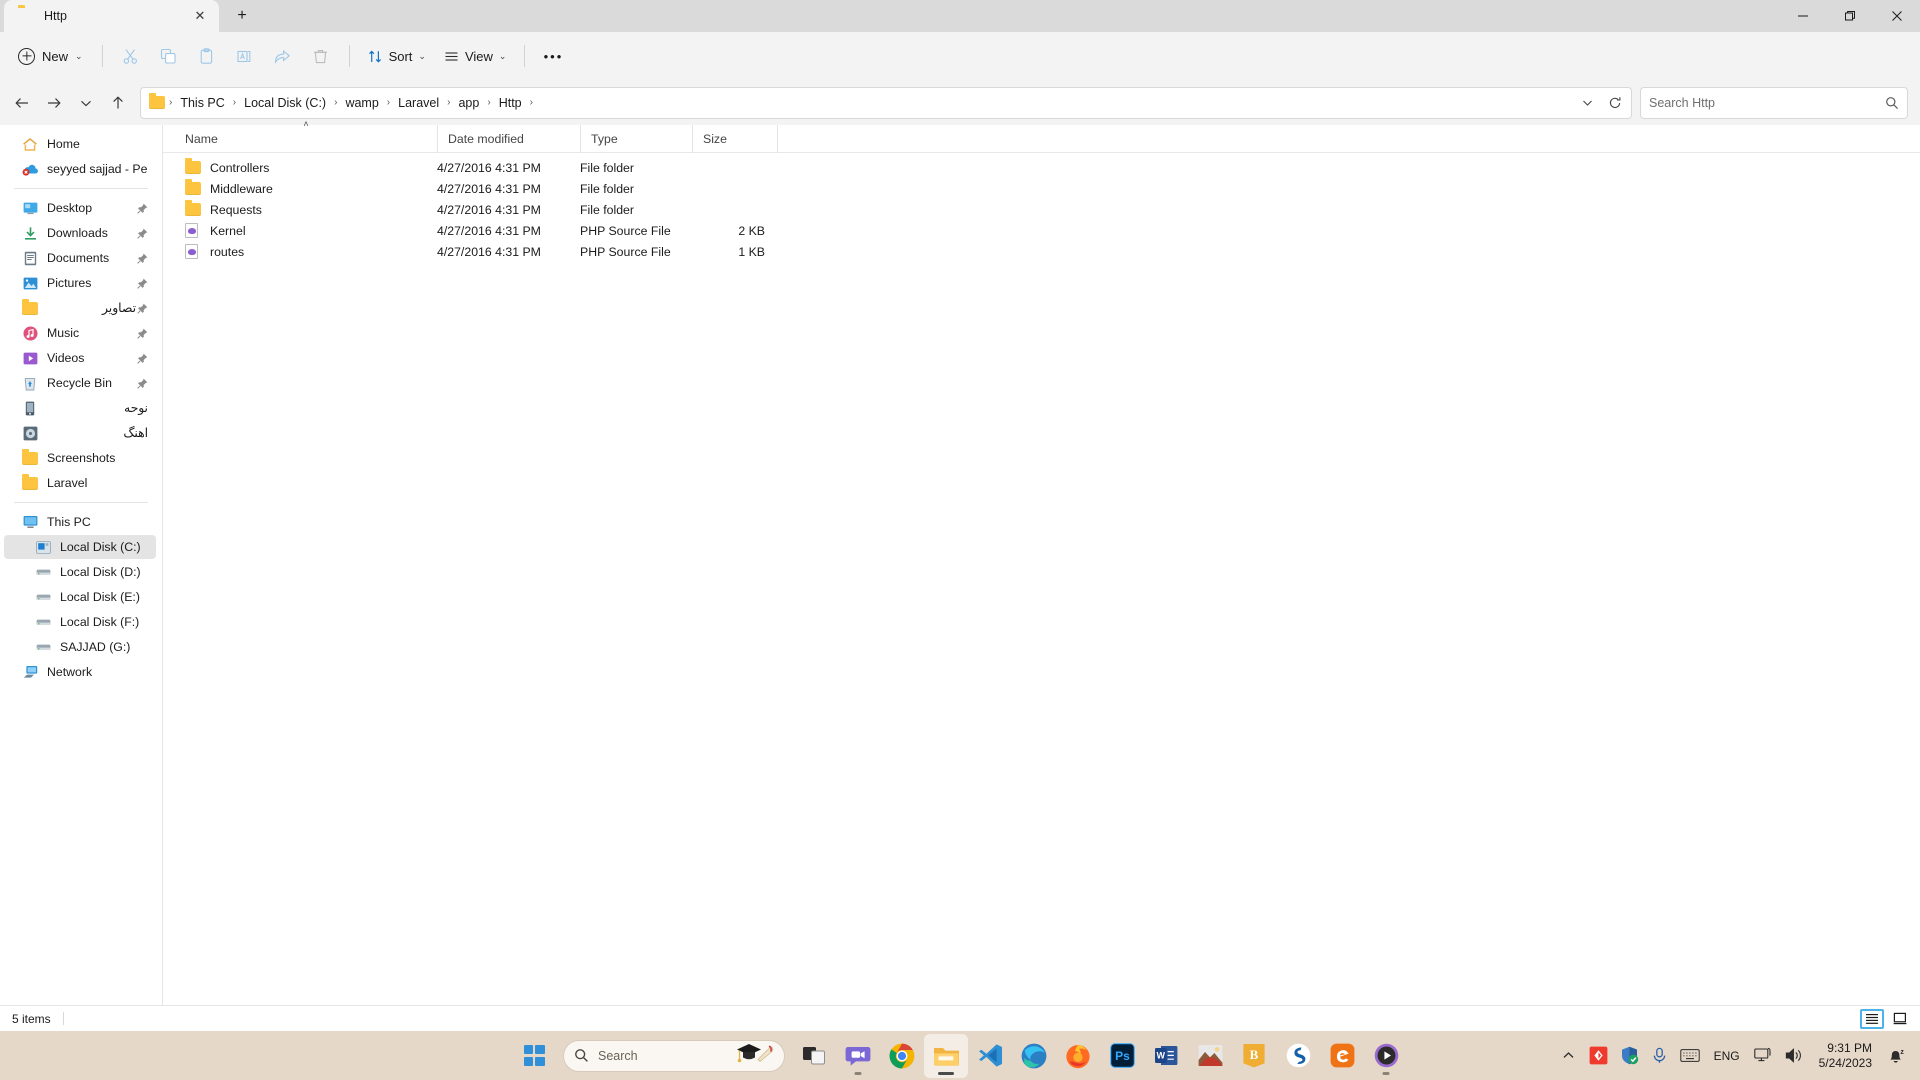 Image resolution: width=1920 pixels, height=1080 pixels. What do you see at coordinates (858, 1056) in the screenshot?
I see `taskbar-item-chat` at bounding box center [858, 1056].